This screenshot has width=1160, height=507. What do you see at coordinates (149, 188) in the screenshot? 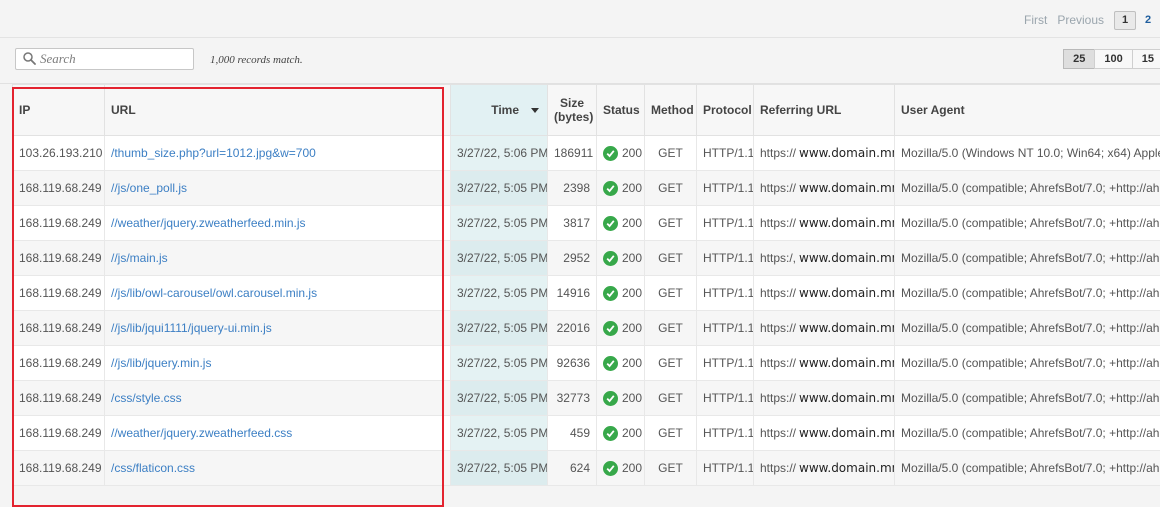
I see `url-link: //js/one_poll.js` at bounding box center [149, 188].